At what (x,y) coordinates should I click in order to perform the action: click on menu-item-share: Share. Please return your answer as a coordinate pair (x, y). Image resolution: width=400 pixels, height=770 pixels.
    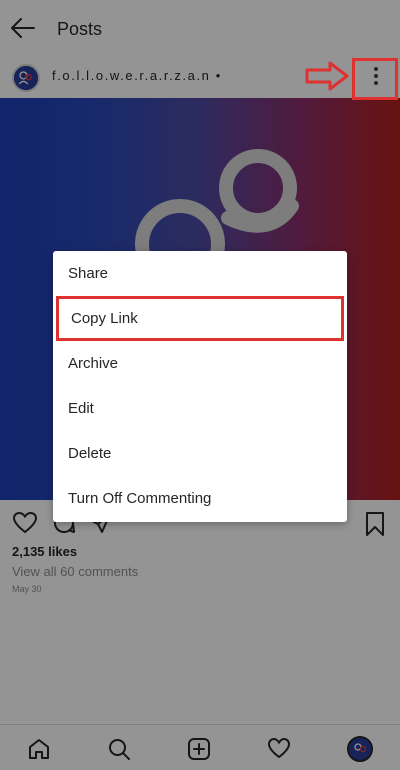
    Looking at the image, I should click on (200, 273).